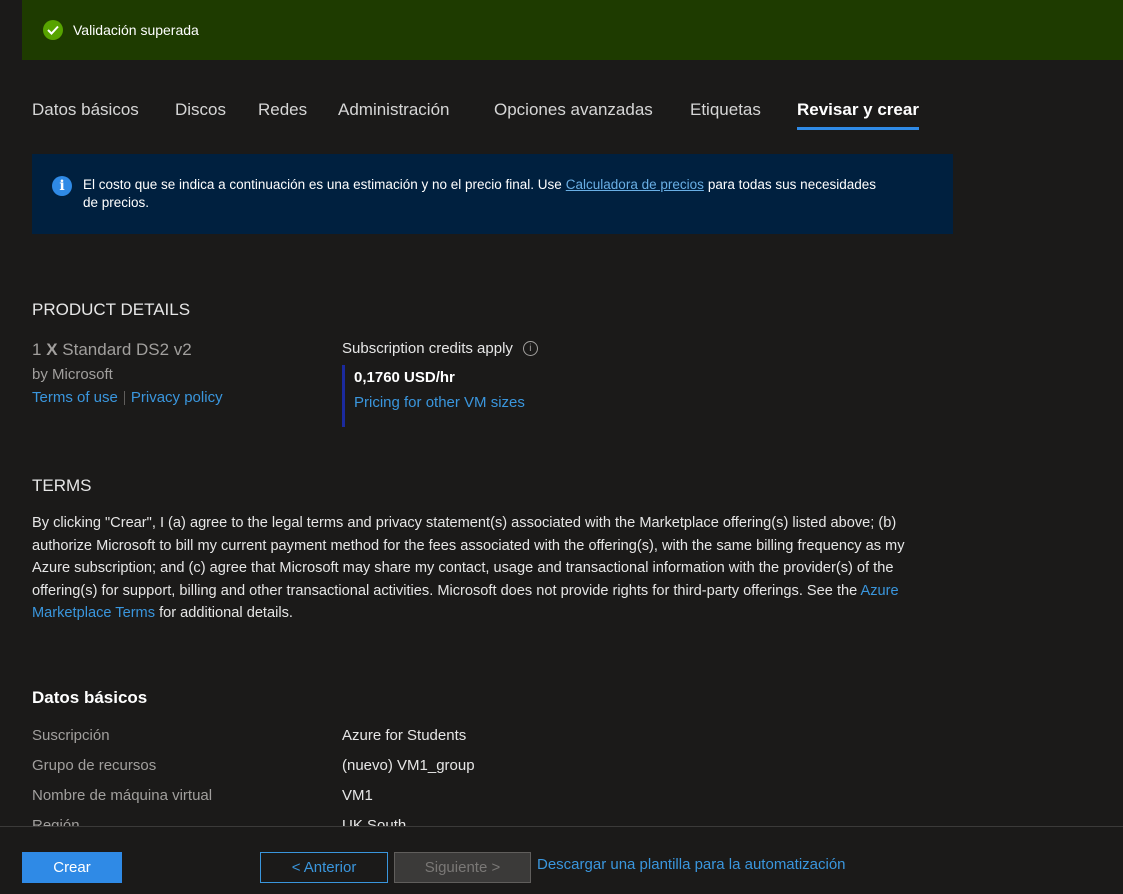 The height and width of the screenshot is (894, 1123). What do you see at coordinates (446, 402) in the screenshot?
I see `pricing-other-sizes-link: Pricing for other VM sizes` at bounding box center [446, 402].